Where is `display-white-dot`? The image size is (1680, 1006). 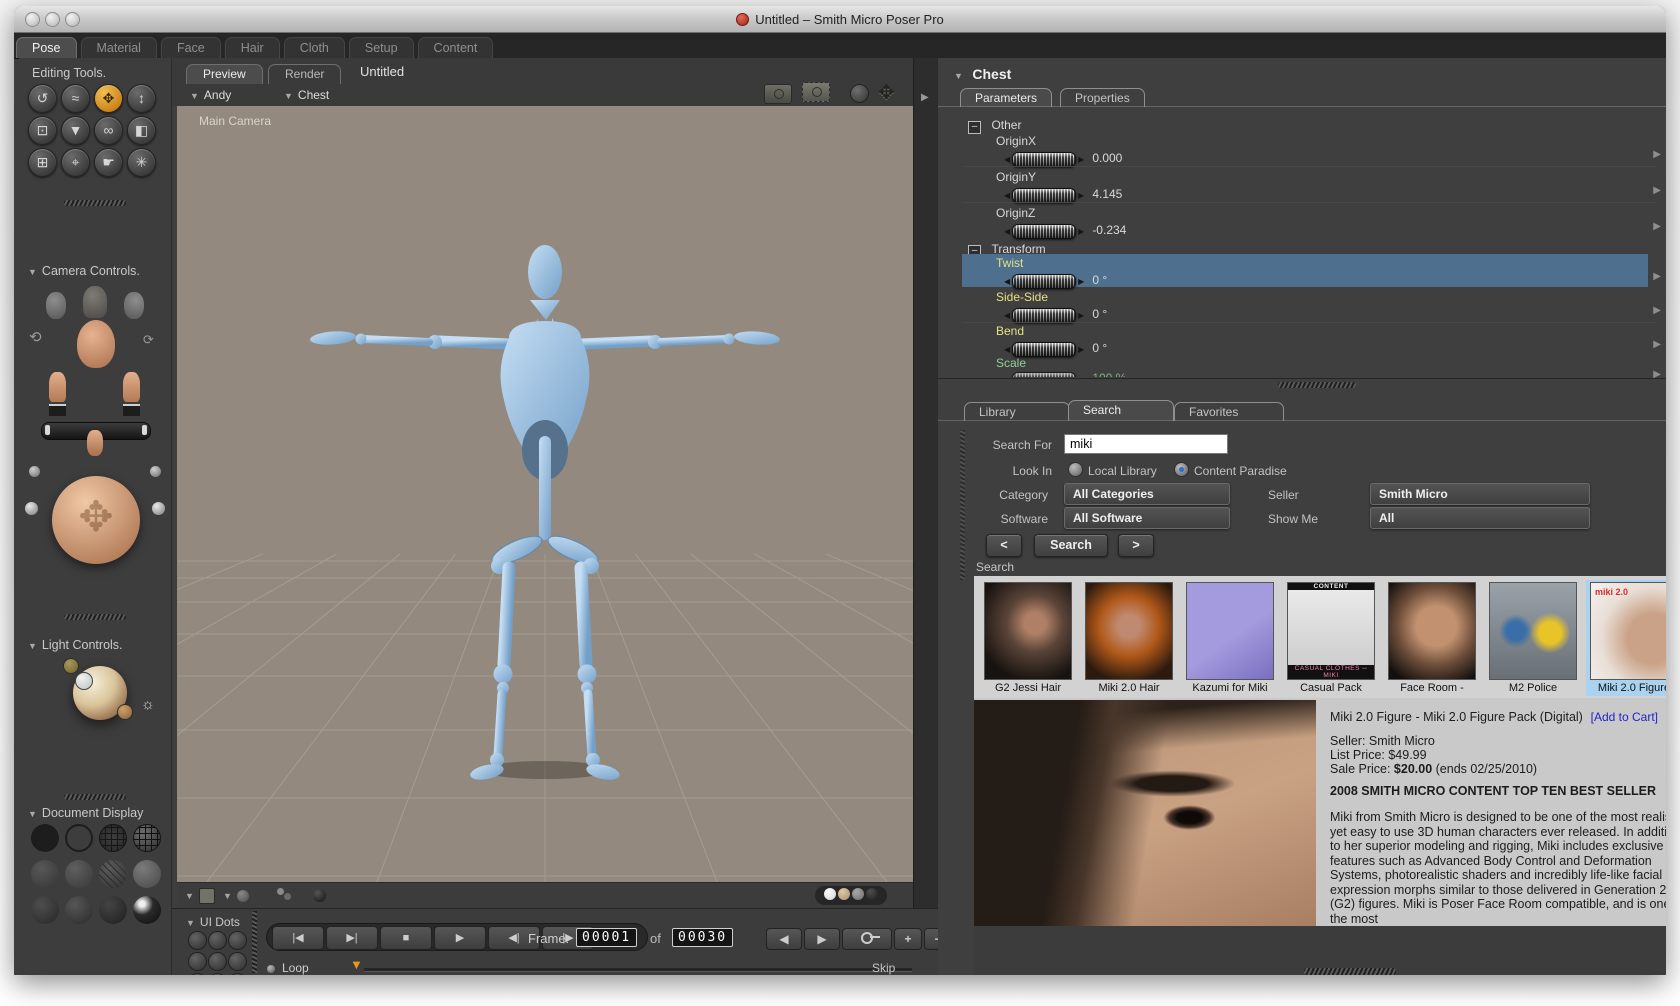 display-white-dot is located at coordinates (830, 894).